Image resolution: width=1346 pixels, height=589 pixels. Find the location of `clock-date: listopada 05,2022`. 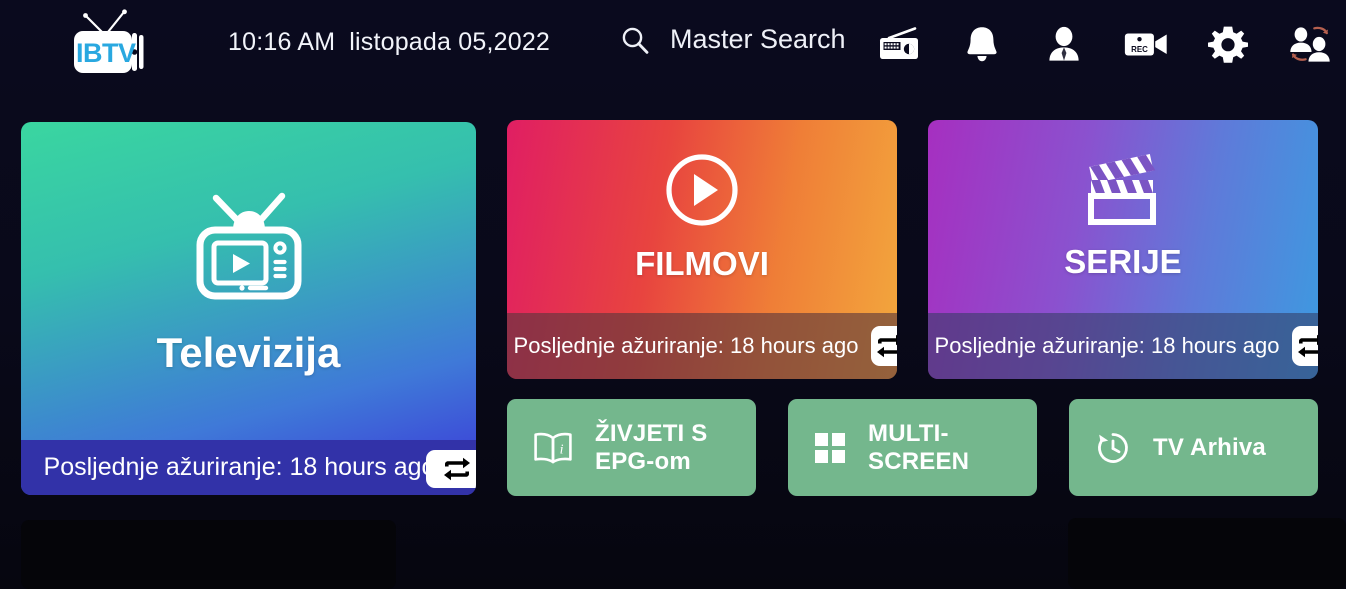

clock-date: listopada 05,2022 is located at coordinates (450, 42).